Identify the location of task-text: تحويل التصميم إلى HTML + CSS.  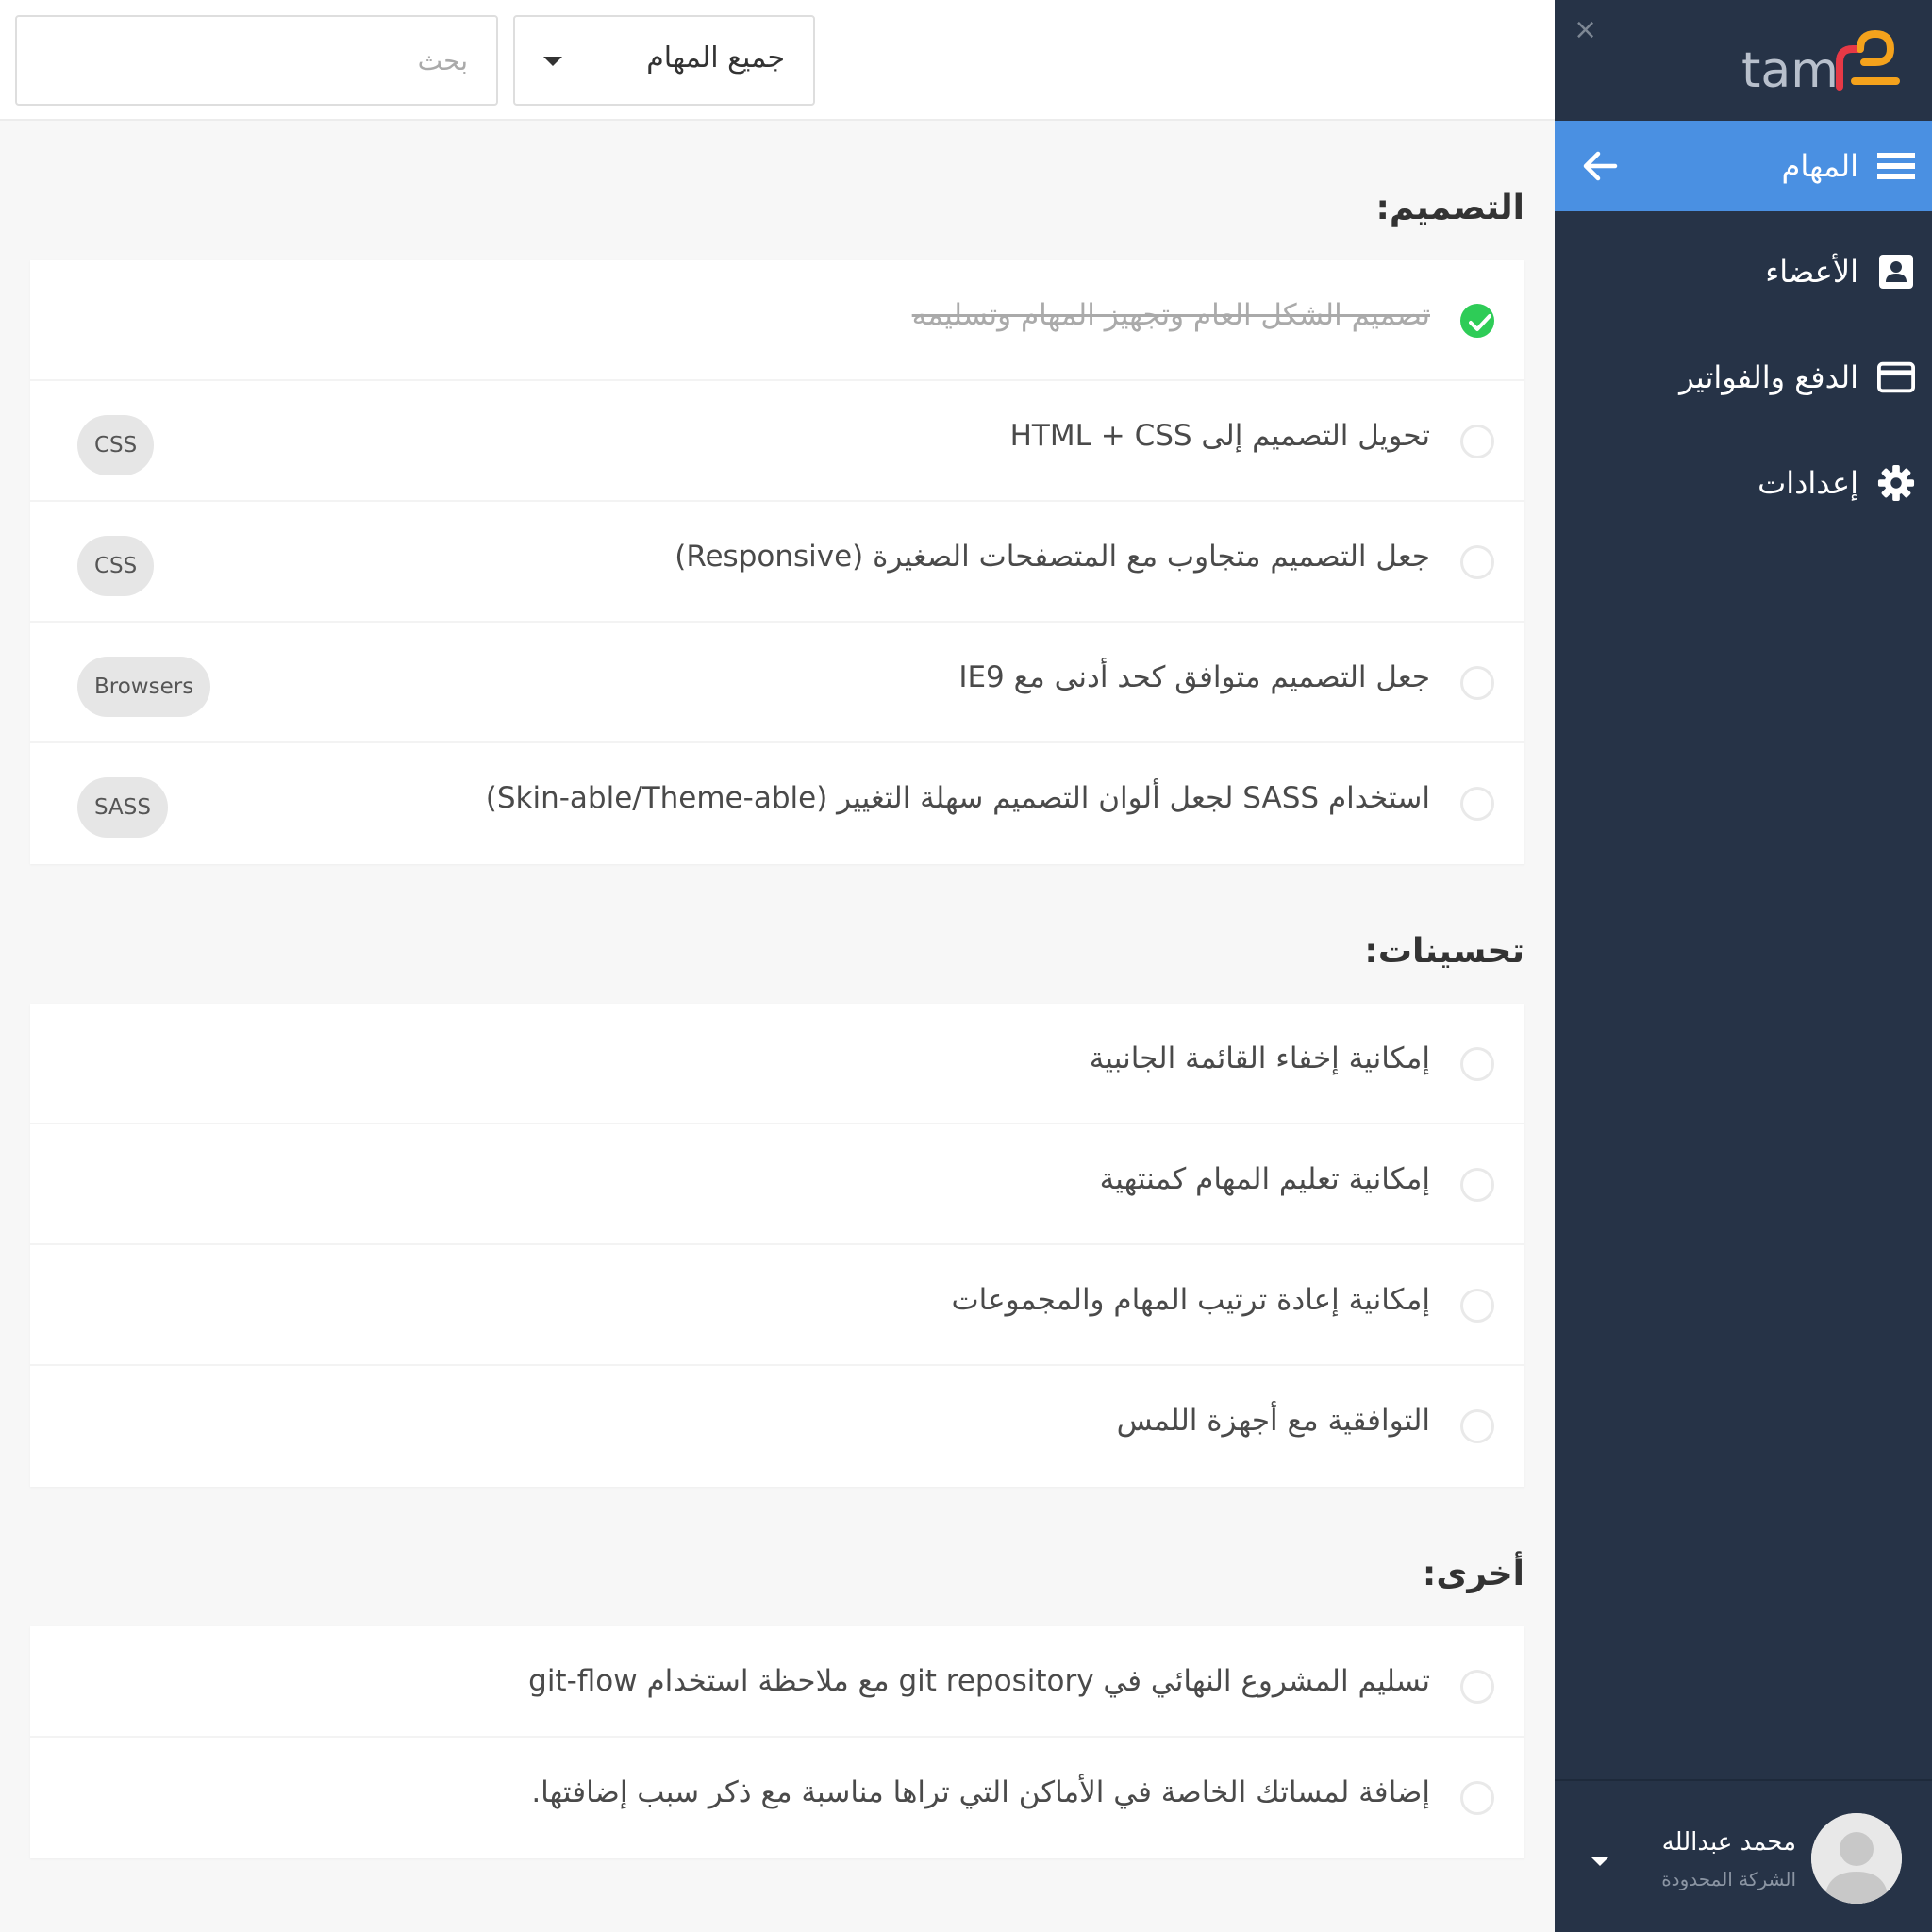
(1219, 436).